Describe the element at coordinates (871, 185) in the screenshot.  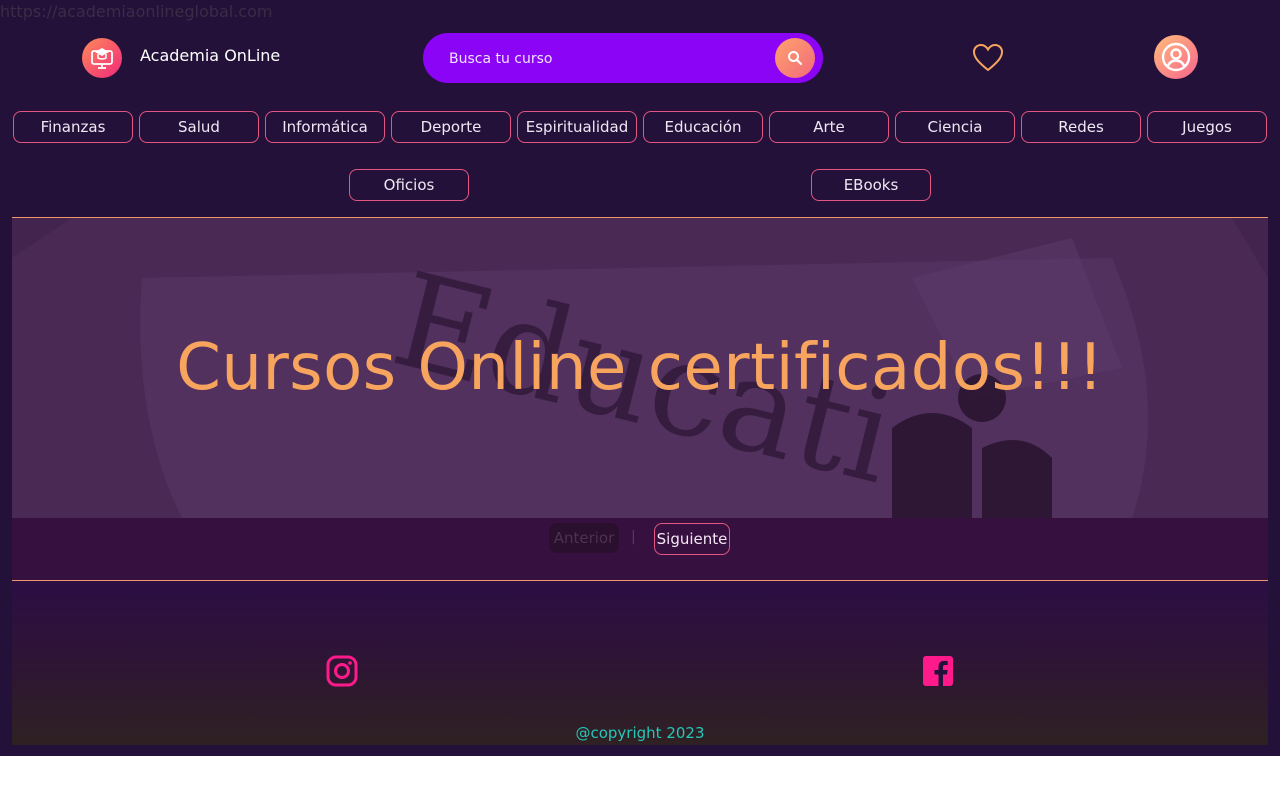
I see `category-ebooks: EBooks` at that location.